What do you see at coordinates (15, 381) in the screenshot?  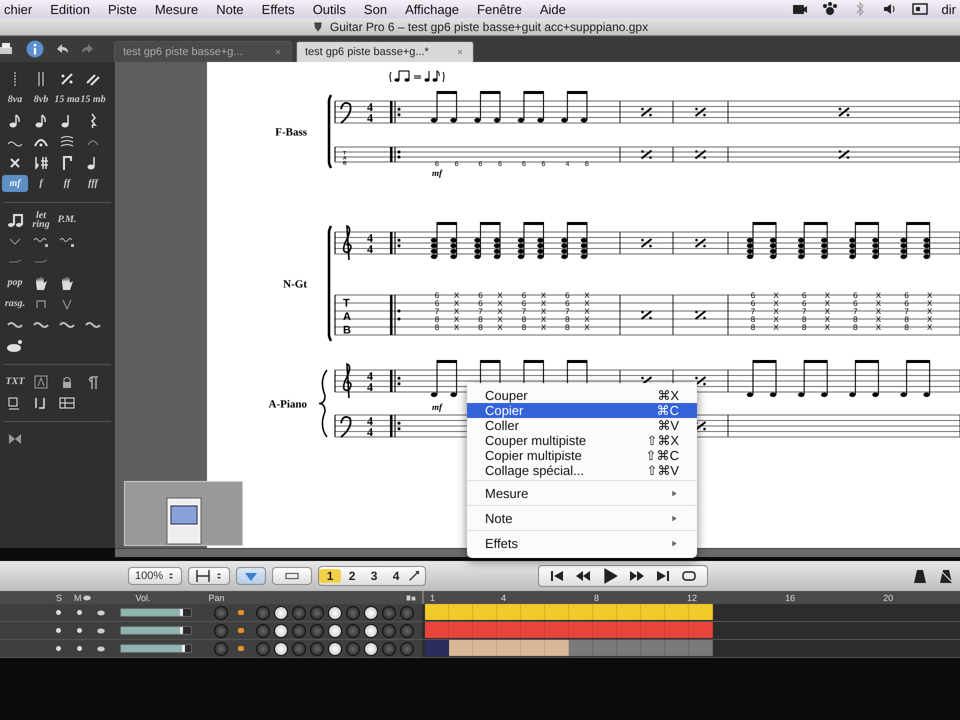 I see `palette-item: TXT` at bounding box center [15, 381].